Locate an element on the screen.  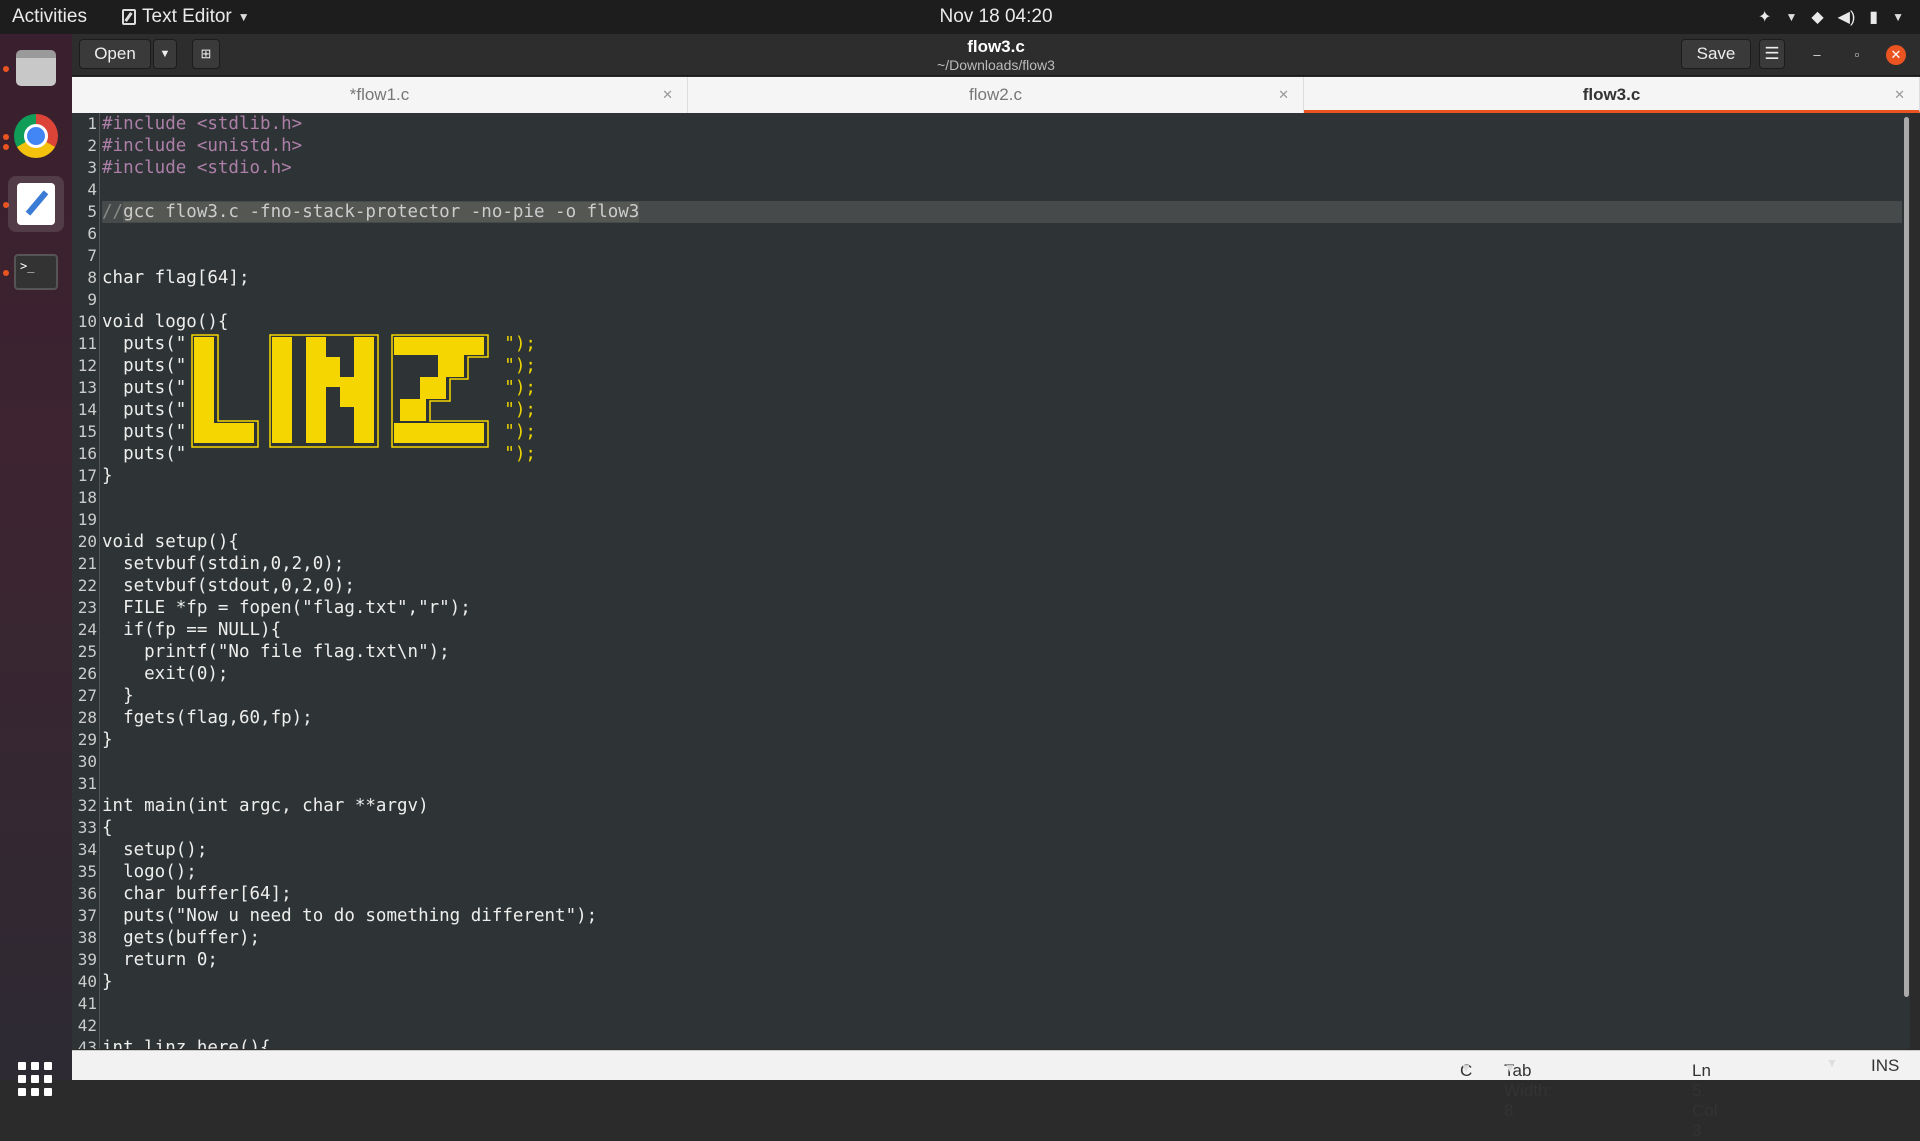
line-number: 17 is located at coordinates (87, 475).